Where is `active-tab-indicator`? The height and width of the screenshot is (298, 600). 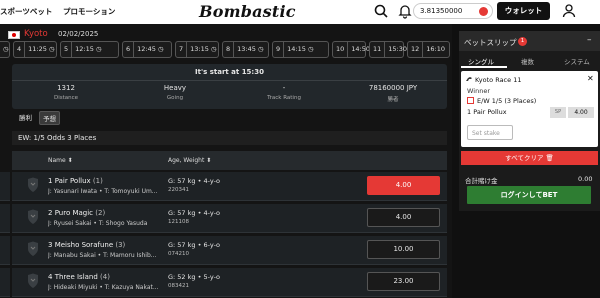
active-tab-indicator is located at coordinates (484, 67).